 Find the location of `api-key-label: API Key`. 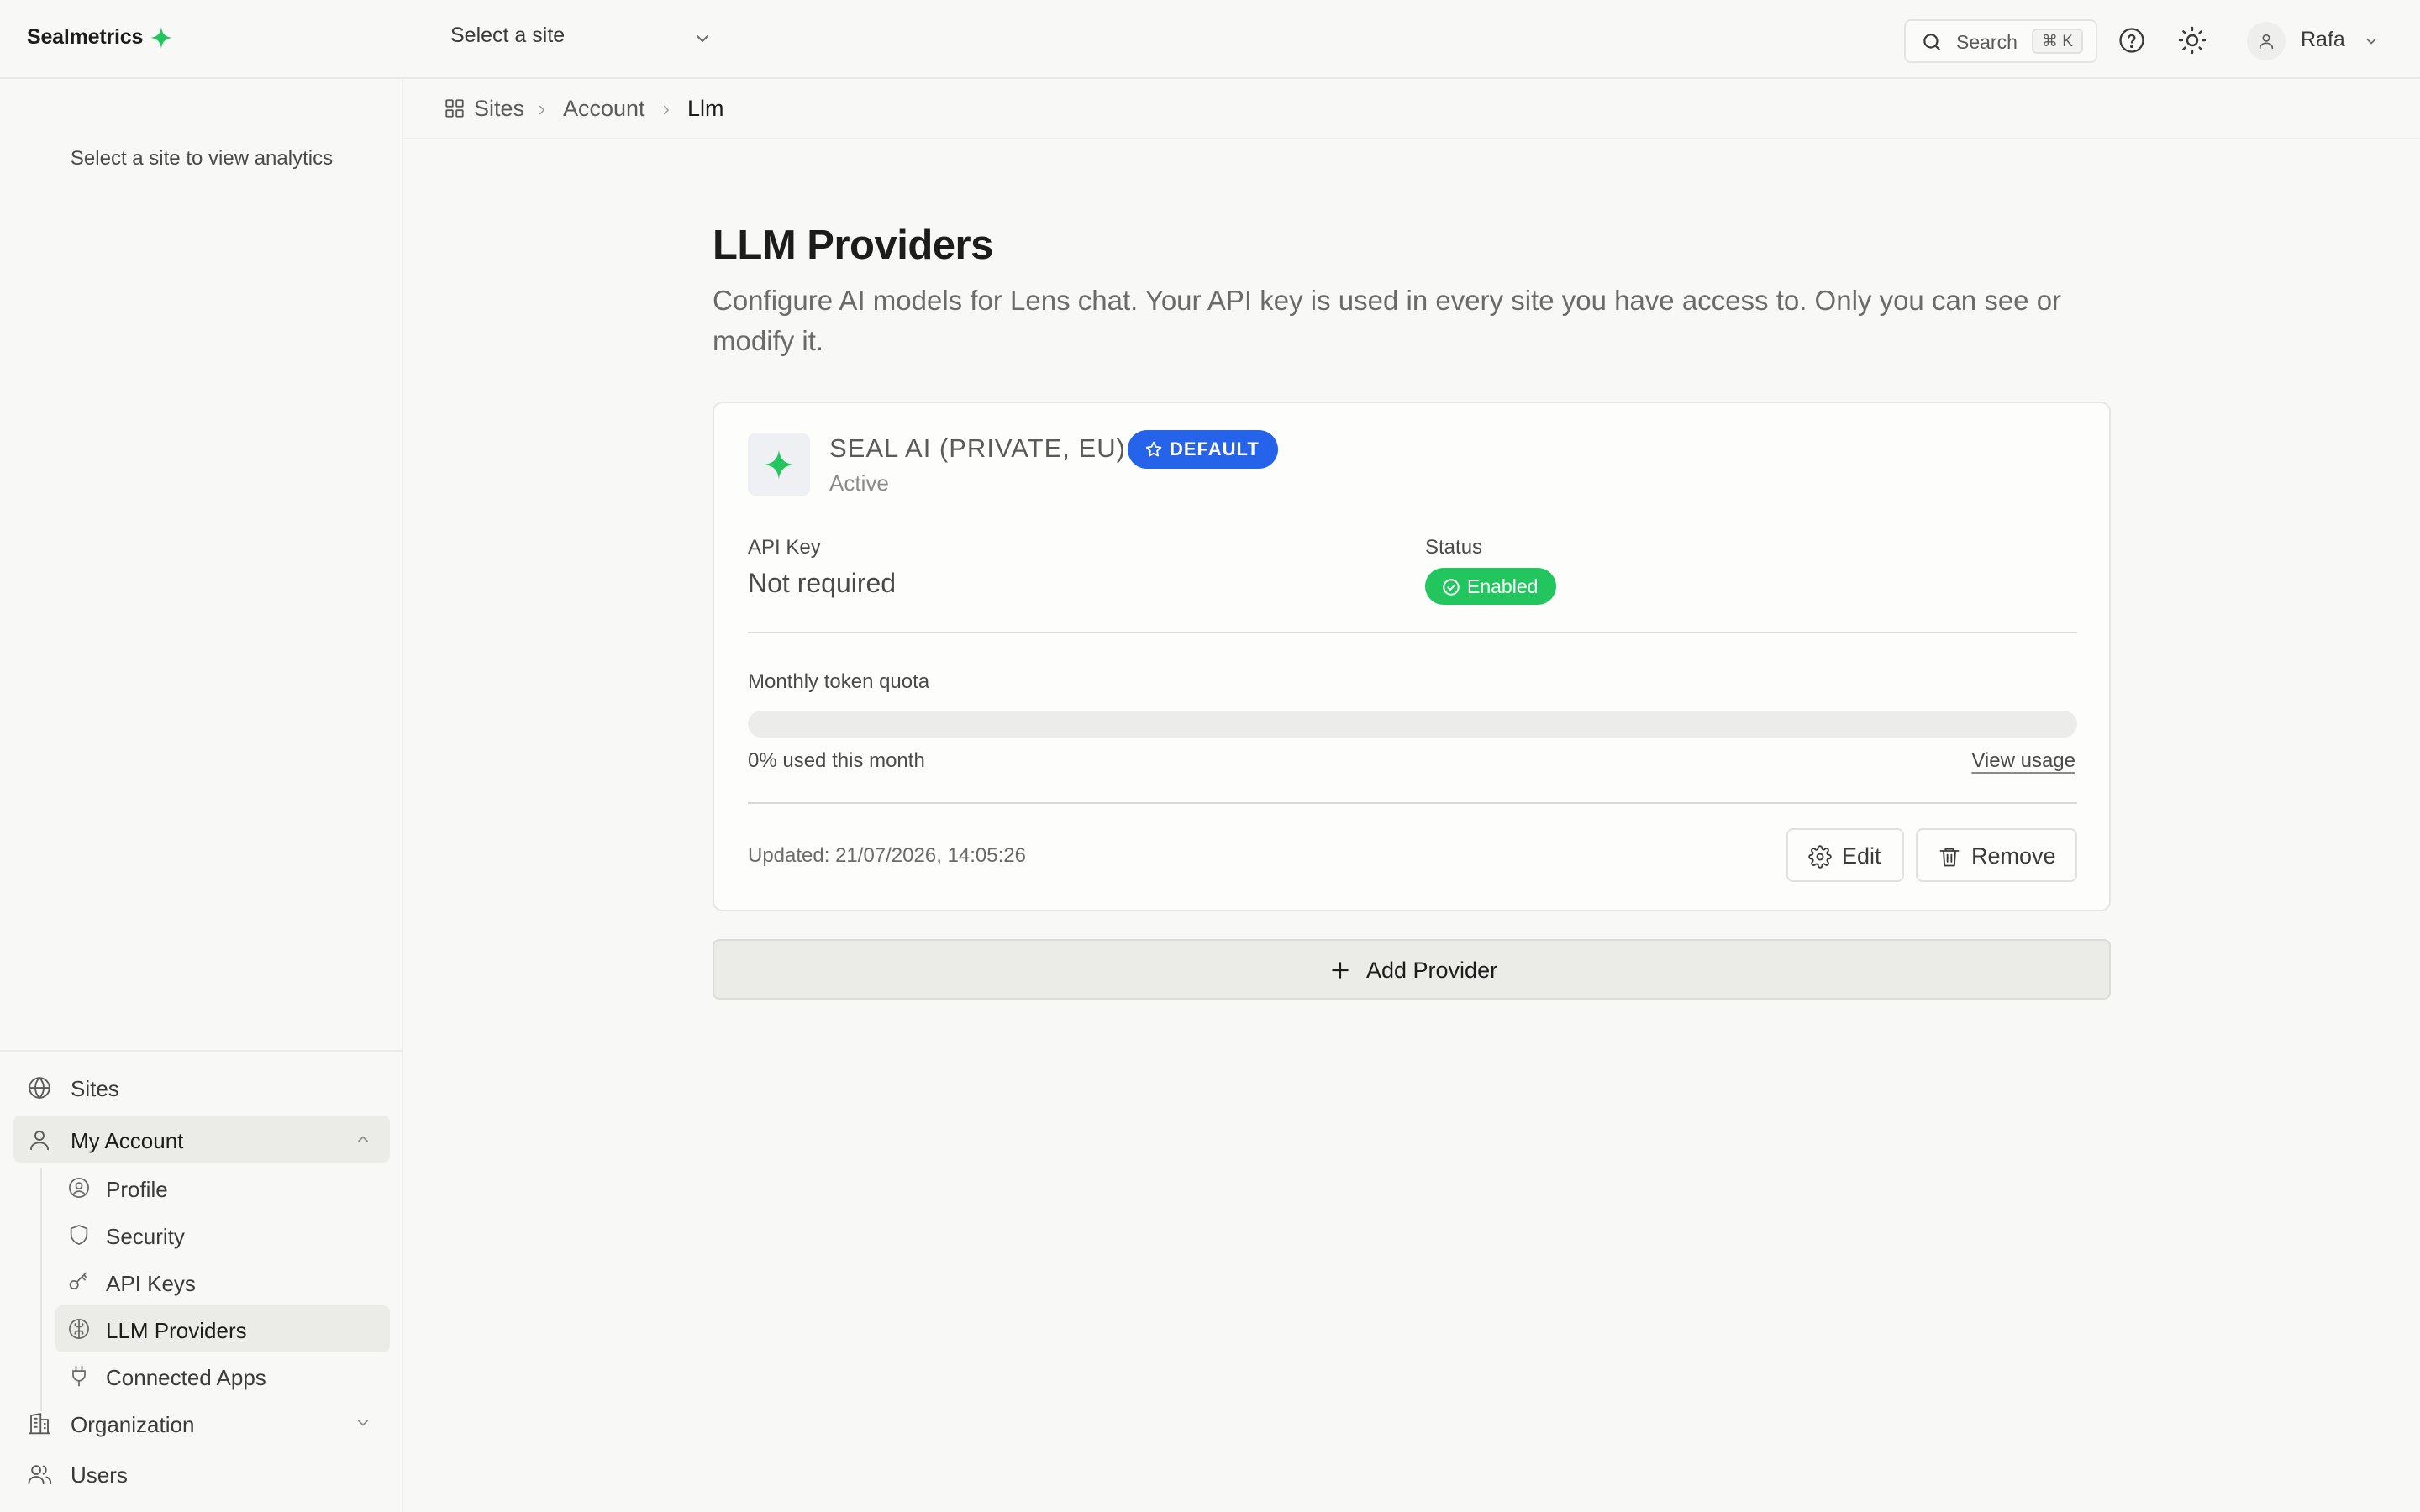

api-key-label: API Key is located at coordinates (784, 547).